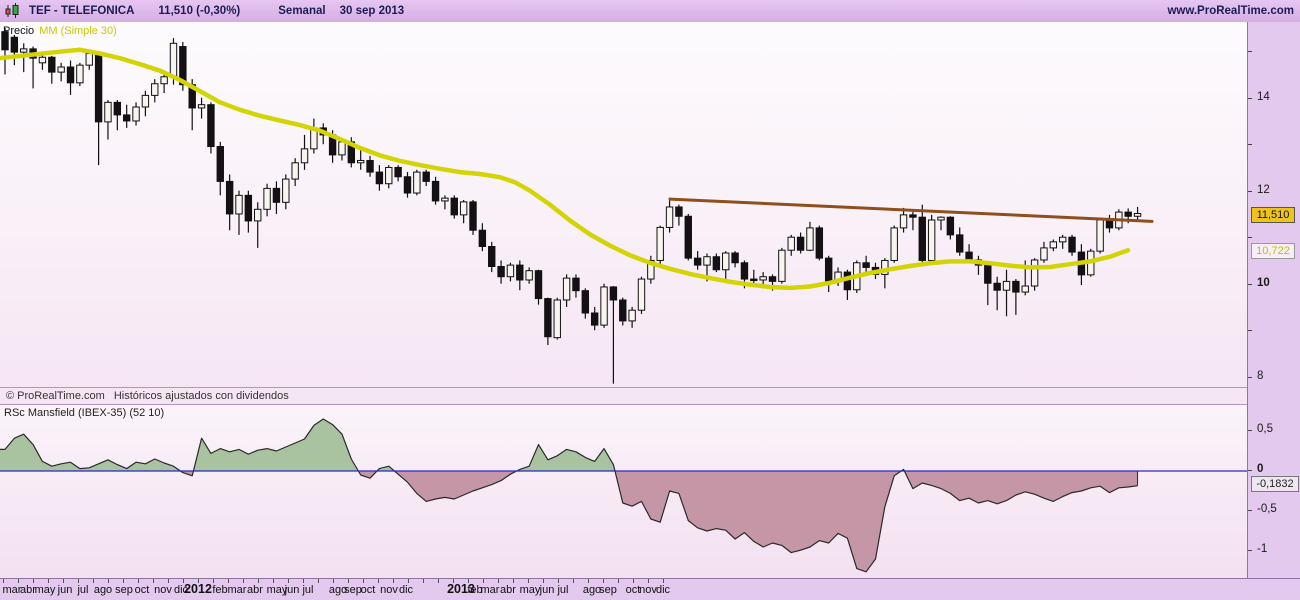 This screenshot has height=600, width=1300. What do you see at coordinates (1265, 429) in the screenshot?
I see `rsc-tick-label: 0,5` at bounding box center [1265, 429].